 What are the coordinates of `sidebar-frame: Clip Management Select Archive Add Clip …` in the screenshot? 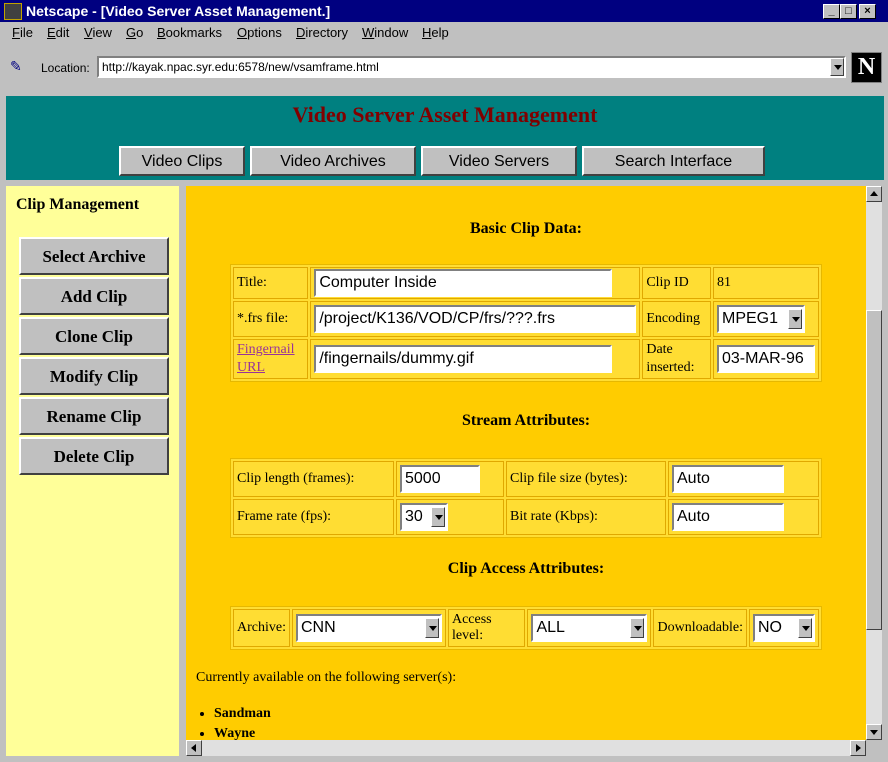 It's located at (92, 471).